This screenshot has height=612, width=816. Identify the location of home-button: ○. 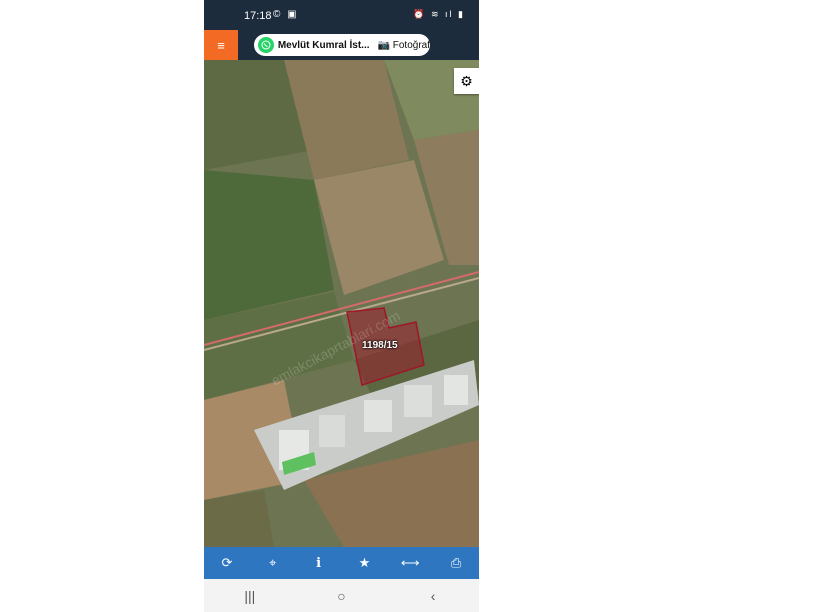
(341, 596).